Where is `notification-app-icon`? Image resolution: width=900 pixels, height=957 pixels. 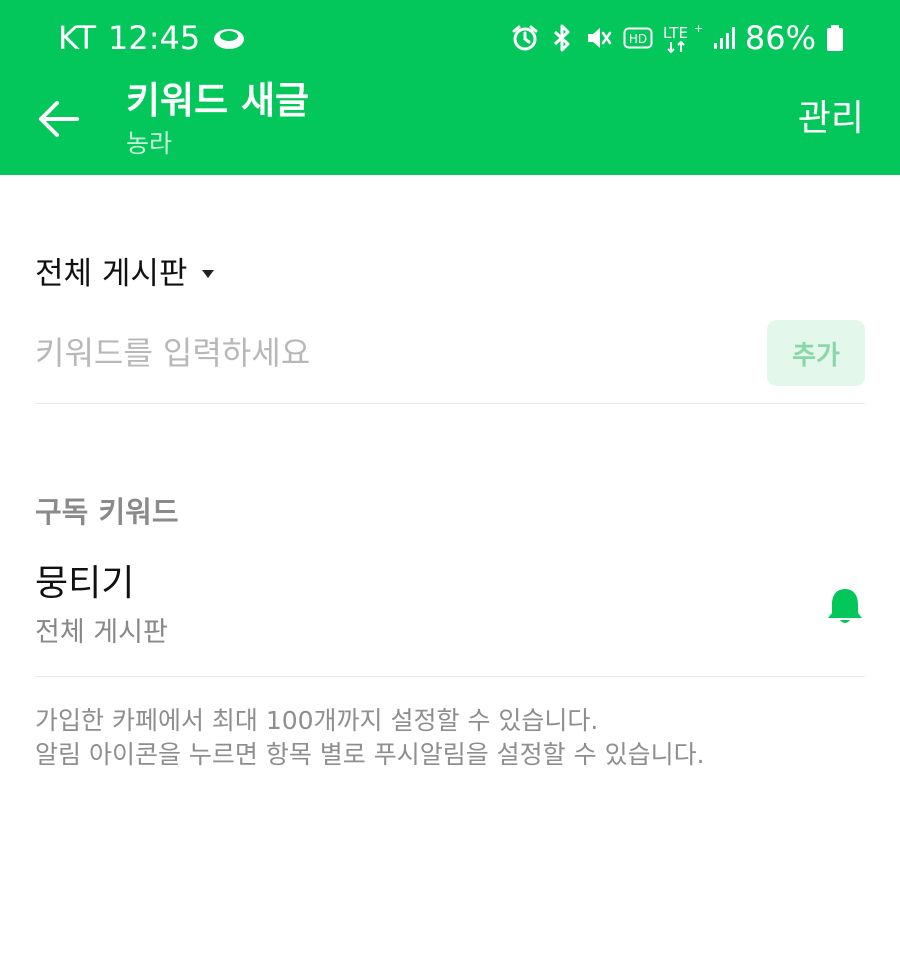 notification-app-icon is located at coordinates (229, 38).